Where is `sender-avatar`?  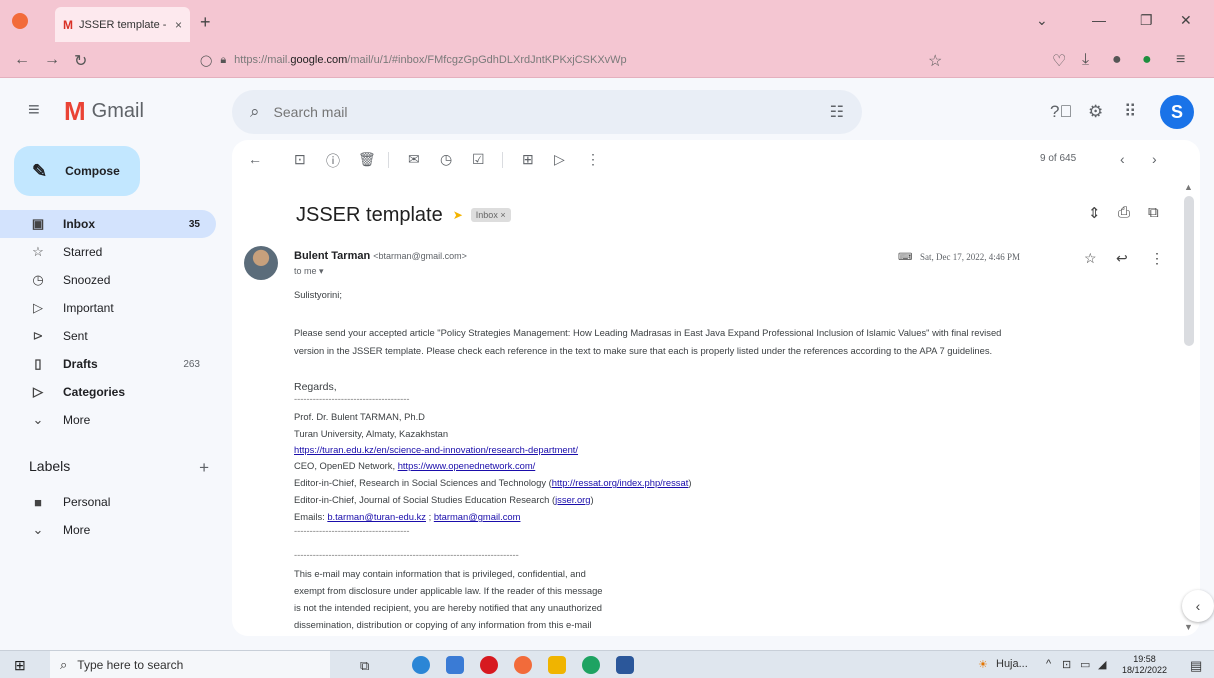
sender-avatar is located at coordinates (261, 263).